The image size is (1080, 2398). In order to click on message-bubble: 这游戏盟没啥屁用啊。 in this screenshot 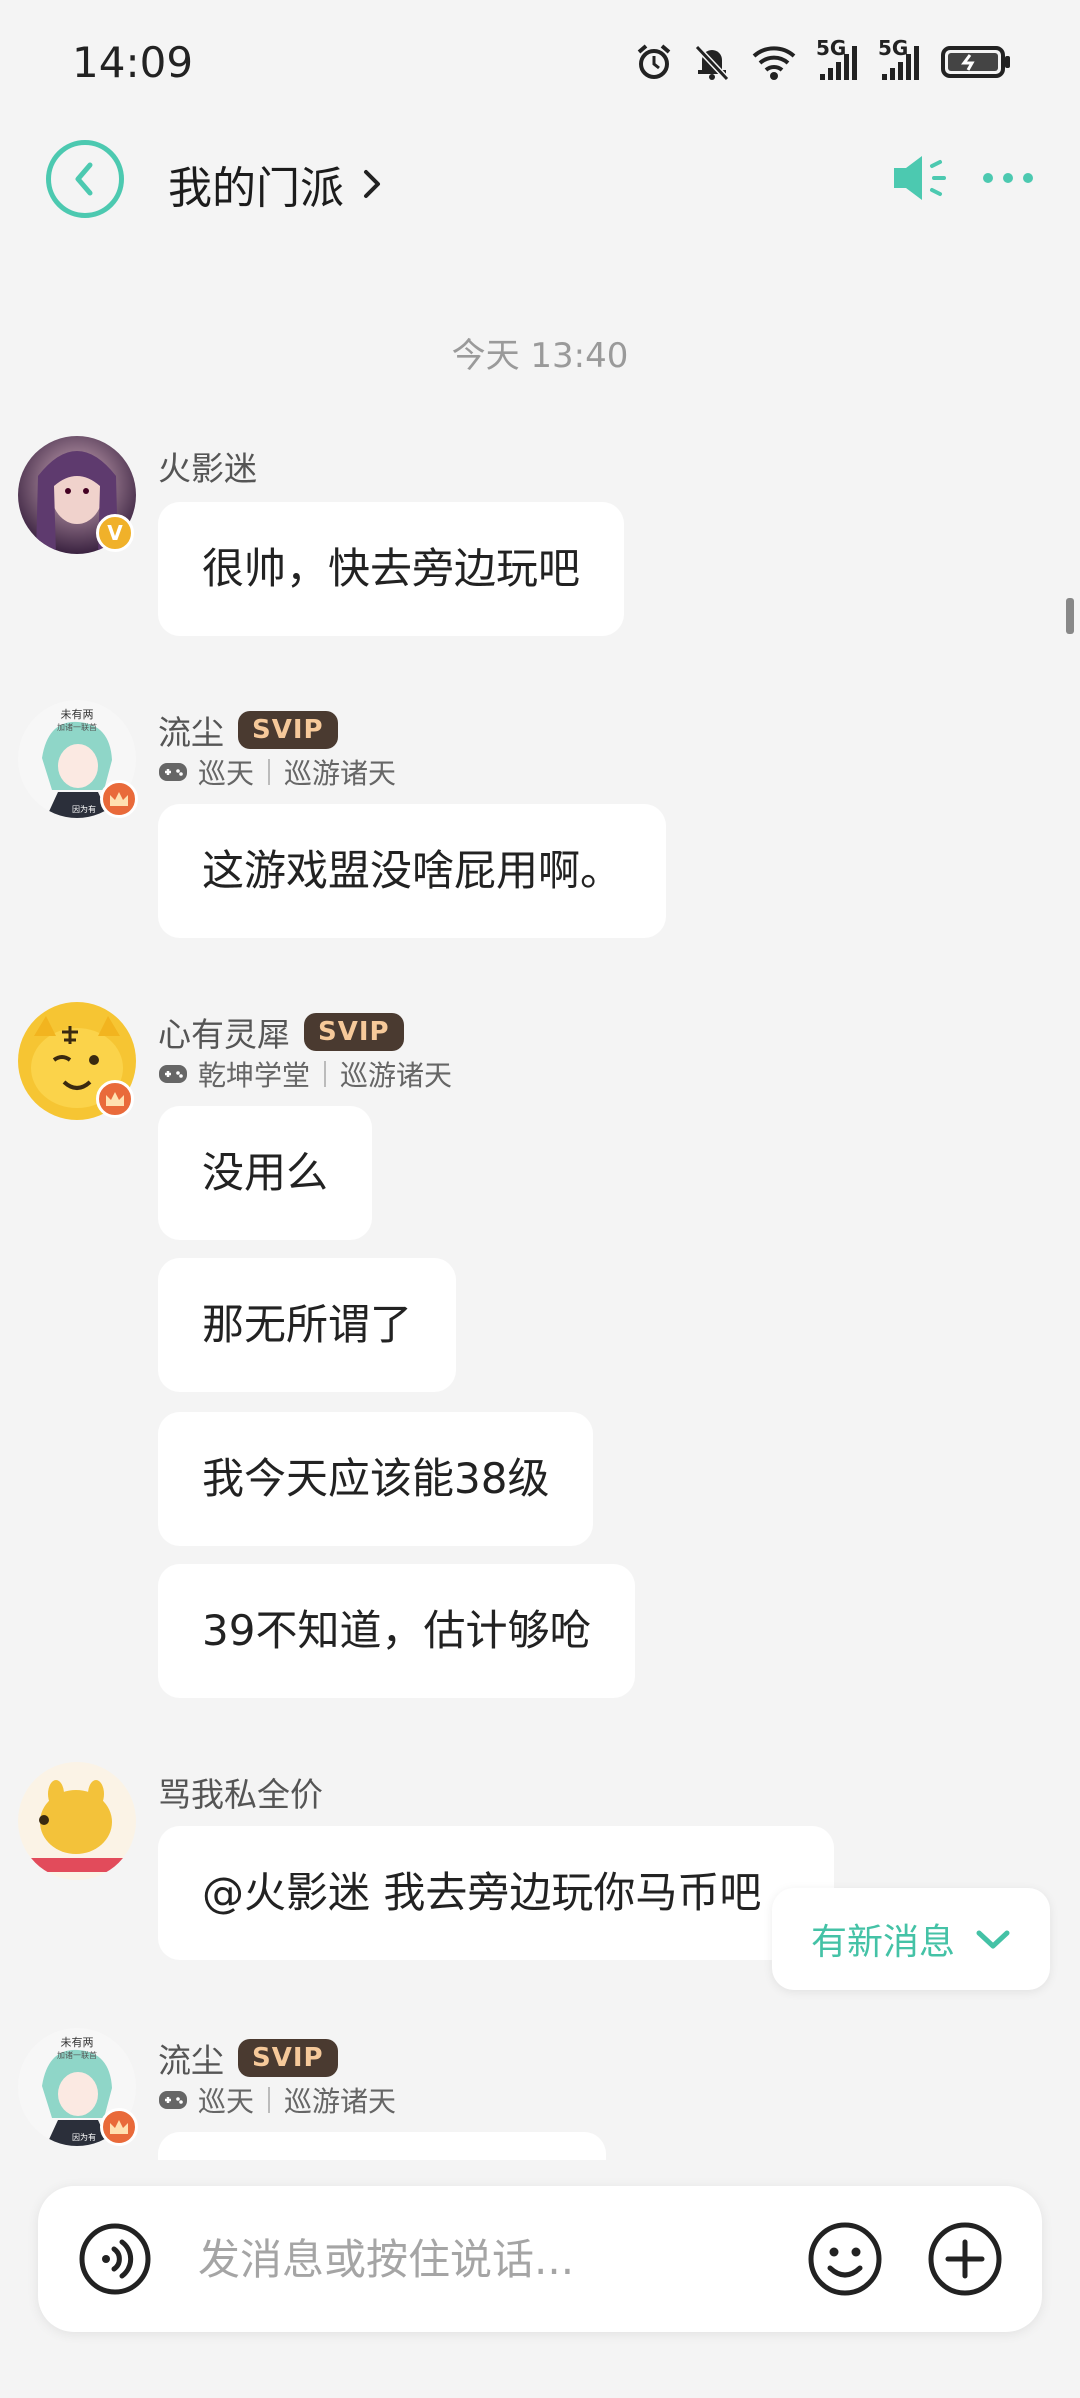, I will do `click(412, 871)`.